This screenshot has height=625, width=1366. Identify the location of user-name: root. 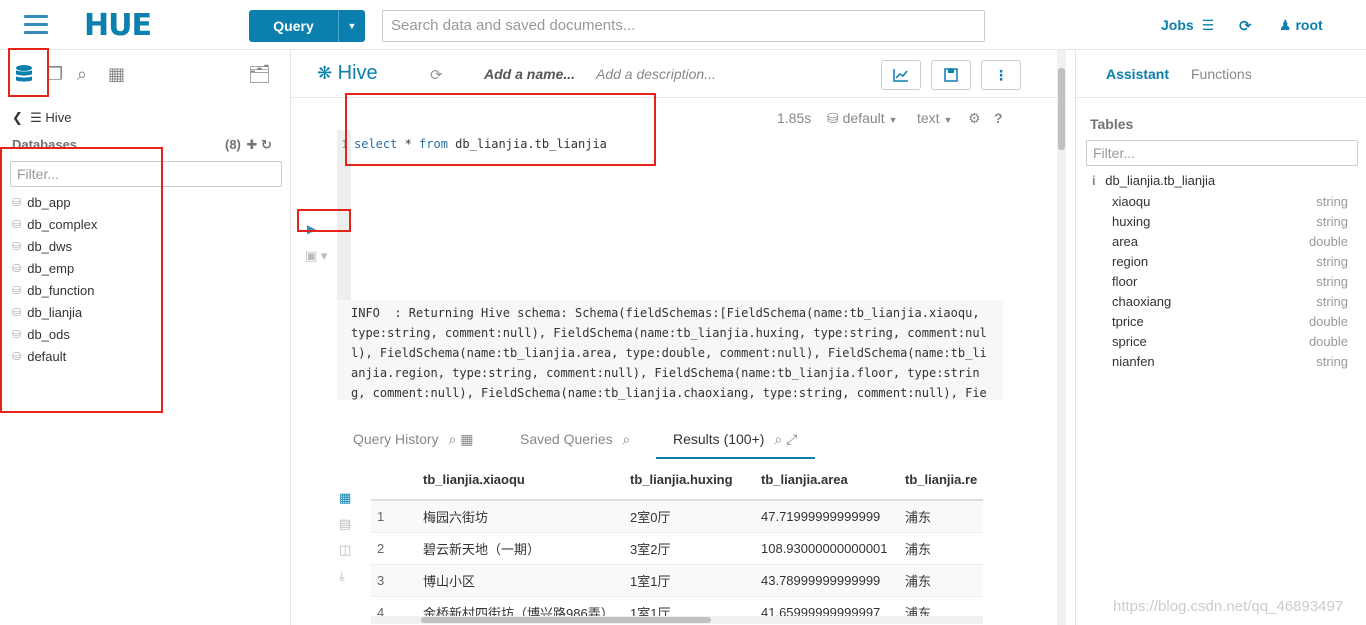
(1309, 25).